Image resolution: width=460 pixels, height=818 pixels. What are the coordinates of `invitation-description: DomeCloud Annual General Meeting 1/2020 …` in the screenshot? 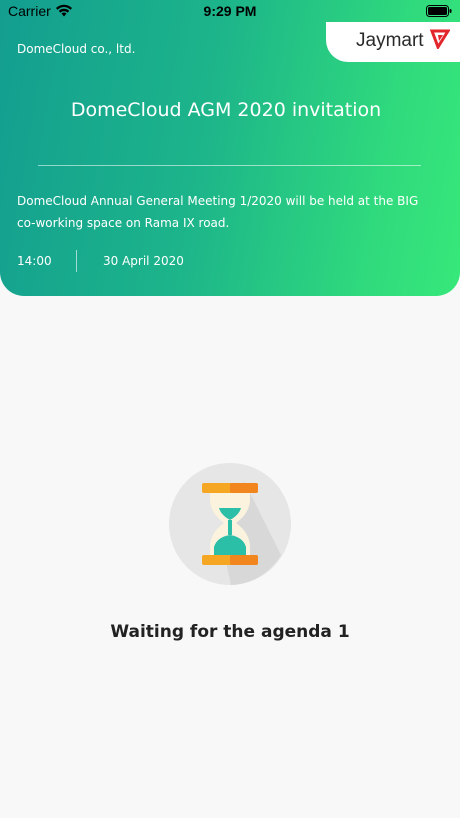 It's located at (218, 212).